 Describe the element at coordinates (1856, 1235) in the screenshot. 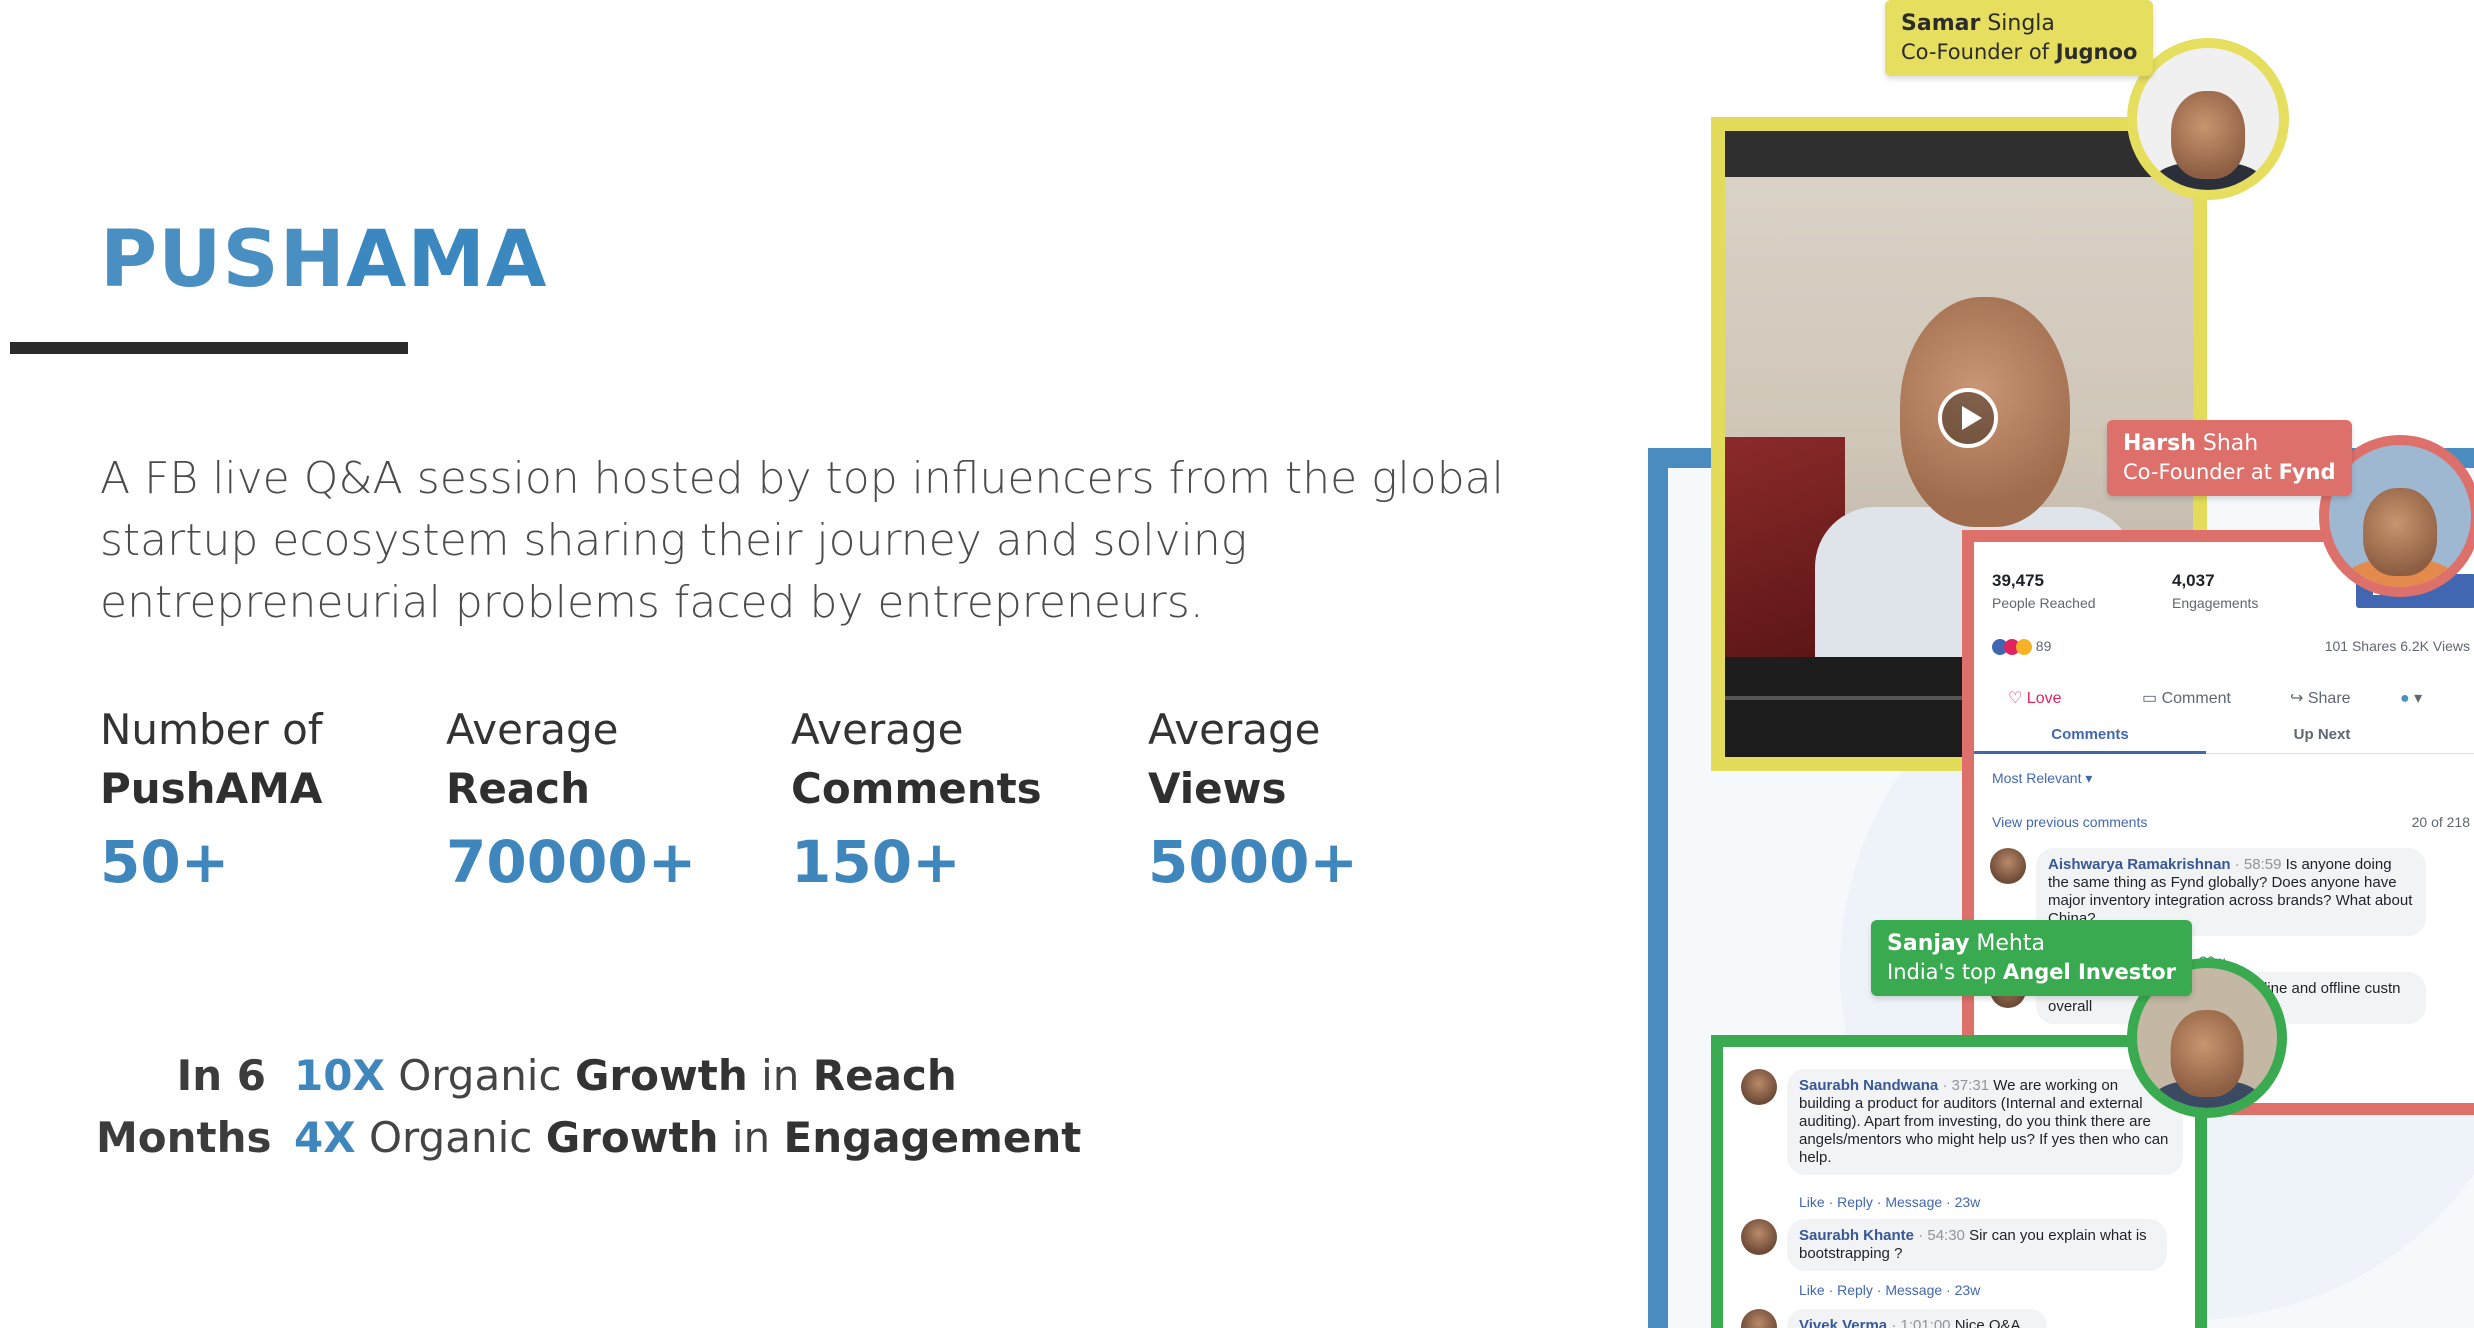

I see `commenter-name: Saurabh Khante` at that location.